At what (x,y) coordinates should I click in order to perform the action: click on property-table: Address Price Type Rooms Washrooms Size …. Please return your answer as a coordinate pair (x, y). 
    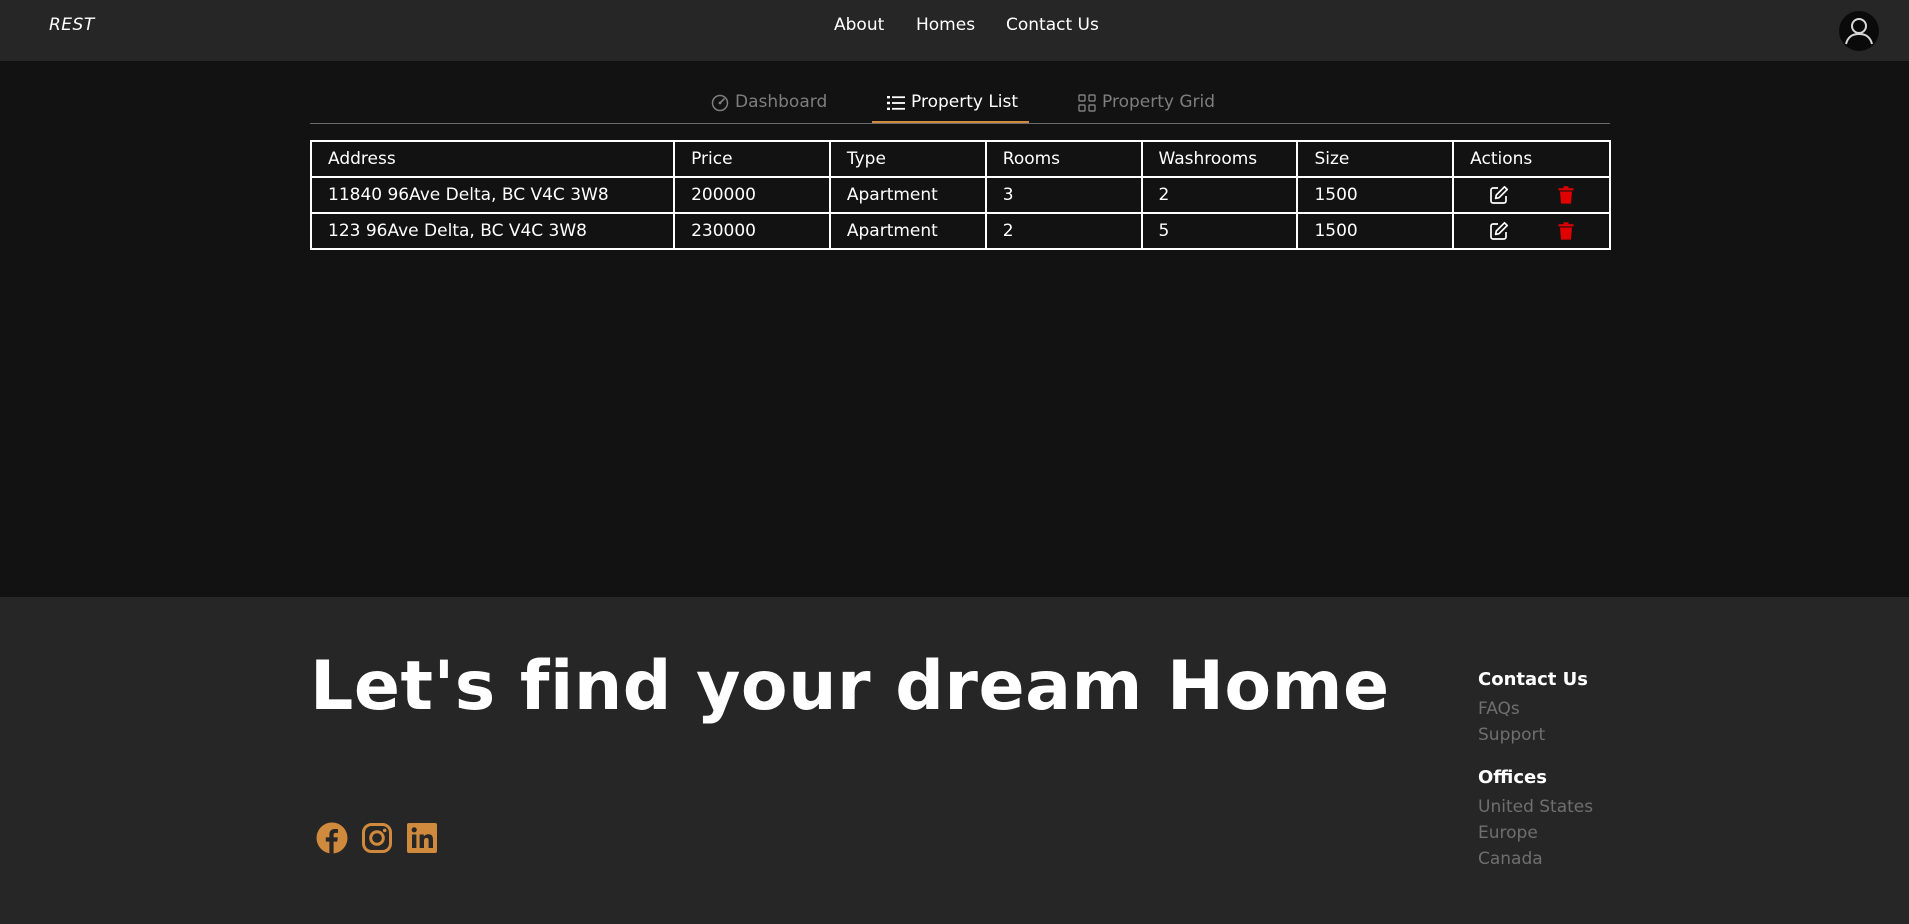
    Looking at the image, I should click on (960, 195).